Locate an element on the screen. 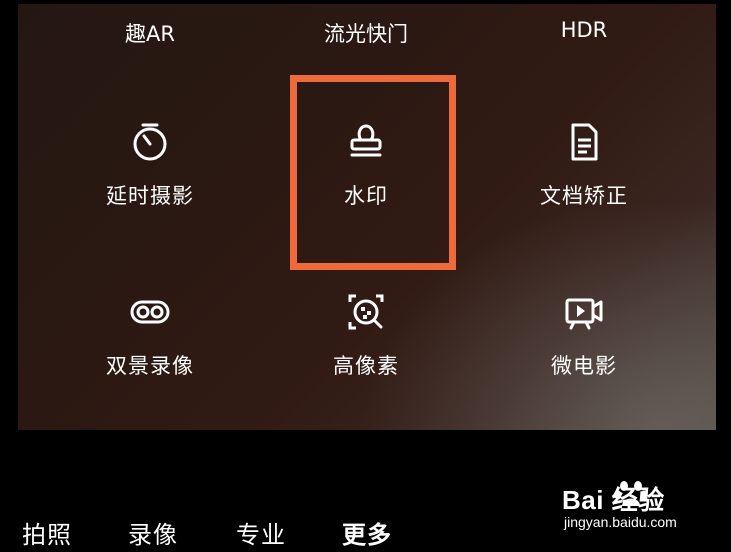  mode-hdr: HDR is located at coordinates (584, 30).